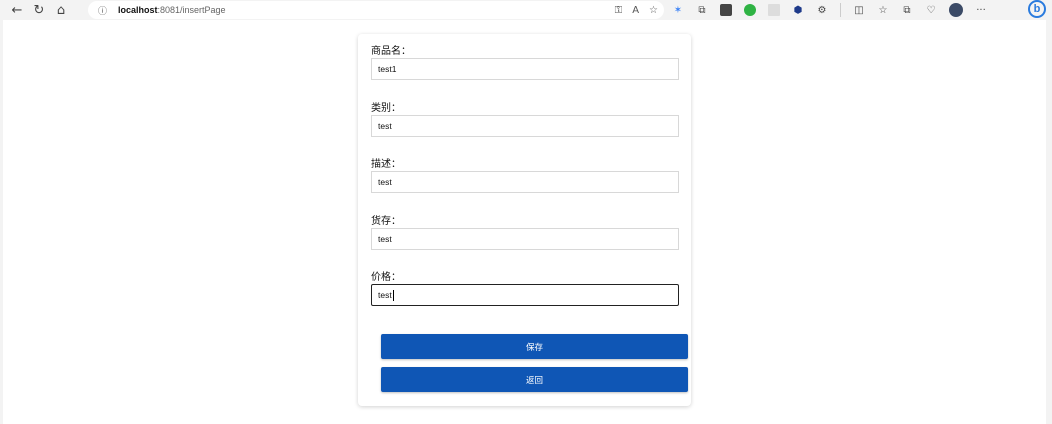  I want to click on back-arrow-icon: ←, so click(17, 10).